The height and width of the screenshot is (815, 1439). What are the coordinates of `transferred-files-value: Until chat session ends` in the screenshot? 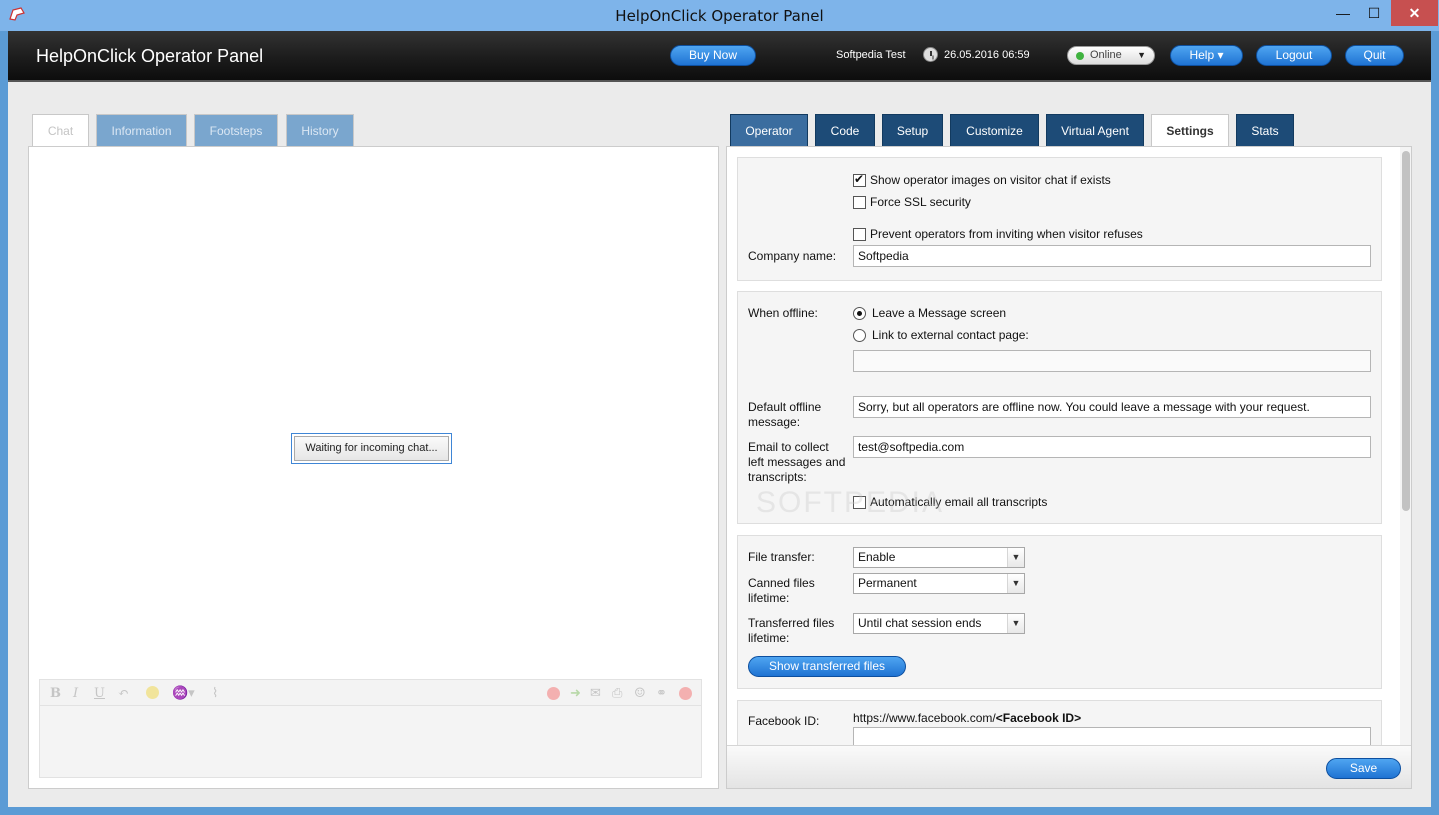 It's located at (920, 623).